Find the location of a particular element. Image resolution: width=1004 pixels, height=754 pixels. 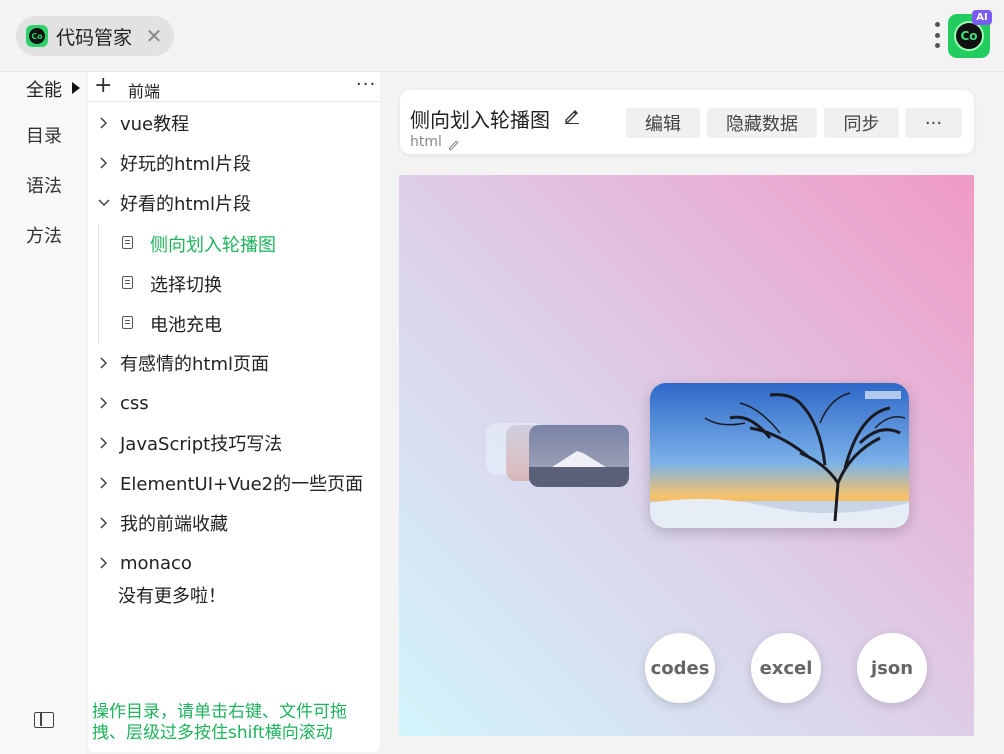

tree-node-label: 好玩的html片段 is located at coordinates (186, 164).